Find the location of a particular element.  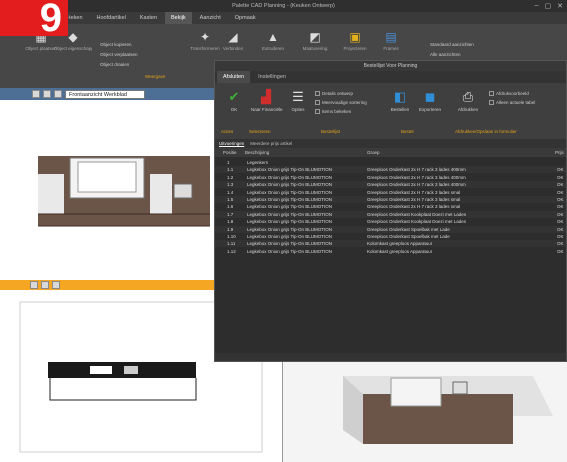

export-button: ◼ Exporteren is located at coordinates (430, 100).